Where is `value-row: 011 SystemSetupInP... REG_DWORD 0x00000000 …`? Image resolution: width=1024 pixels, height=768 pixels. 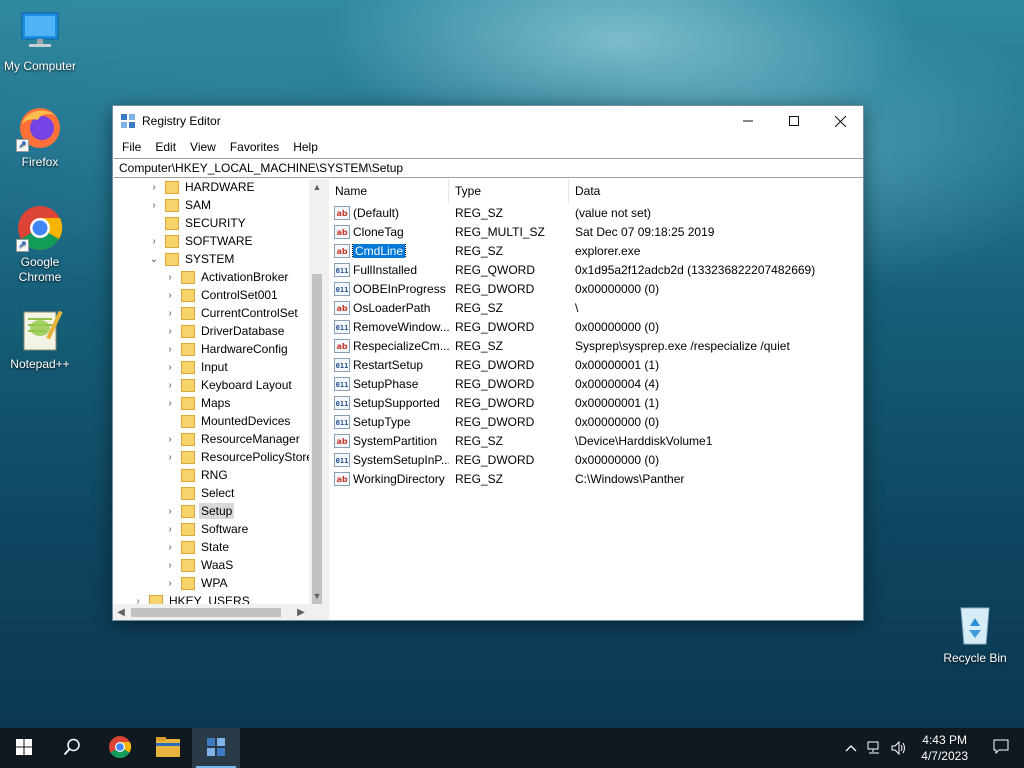 value-row: 011 SystemSetupInP... REG_DWORD 0x00000000 … is located at coordinates (596, 459).